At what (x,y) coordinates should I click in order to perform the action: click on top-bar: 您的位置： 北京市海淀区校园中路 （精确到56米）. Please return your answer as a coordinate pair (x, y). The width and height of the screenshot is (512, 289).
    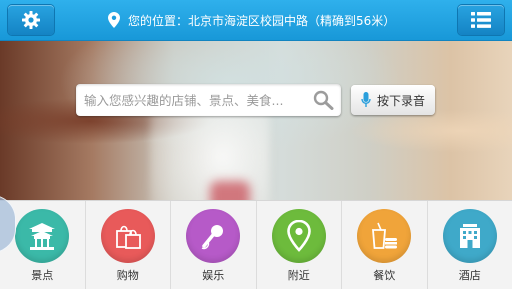
    Looking at the image, I should click on (256, 20).